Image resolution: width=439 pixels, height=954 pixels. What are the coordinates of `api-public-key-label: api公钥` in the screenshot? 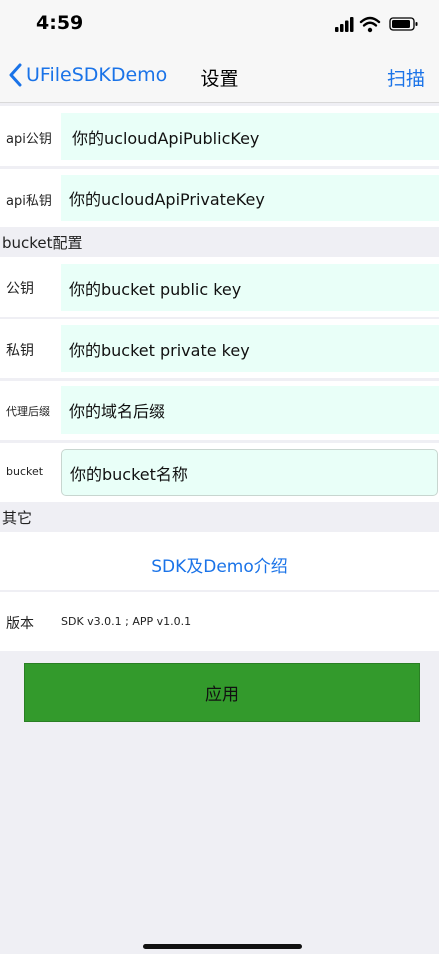 It's located at (29, 139).